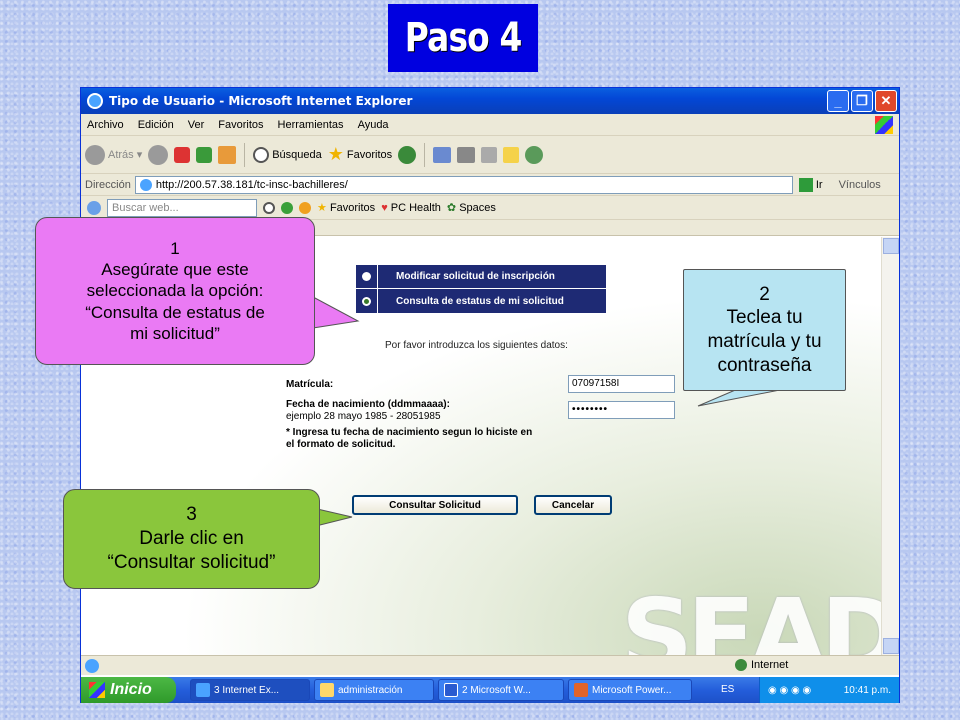 This screenshot has height=720, width=960. What do you see at coordinates (789, 690) in the screenshot?
I see `tray-icons: ◉ ◉ ◉ ◉` at bounding box center [789, 690].